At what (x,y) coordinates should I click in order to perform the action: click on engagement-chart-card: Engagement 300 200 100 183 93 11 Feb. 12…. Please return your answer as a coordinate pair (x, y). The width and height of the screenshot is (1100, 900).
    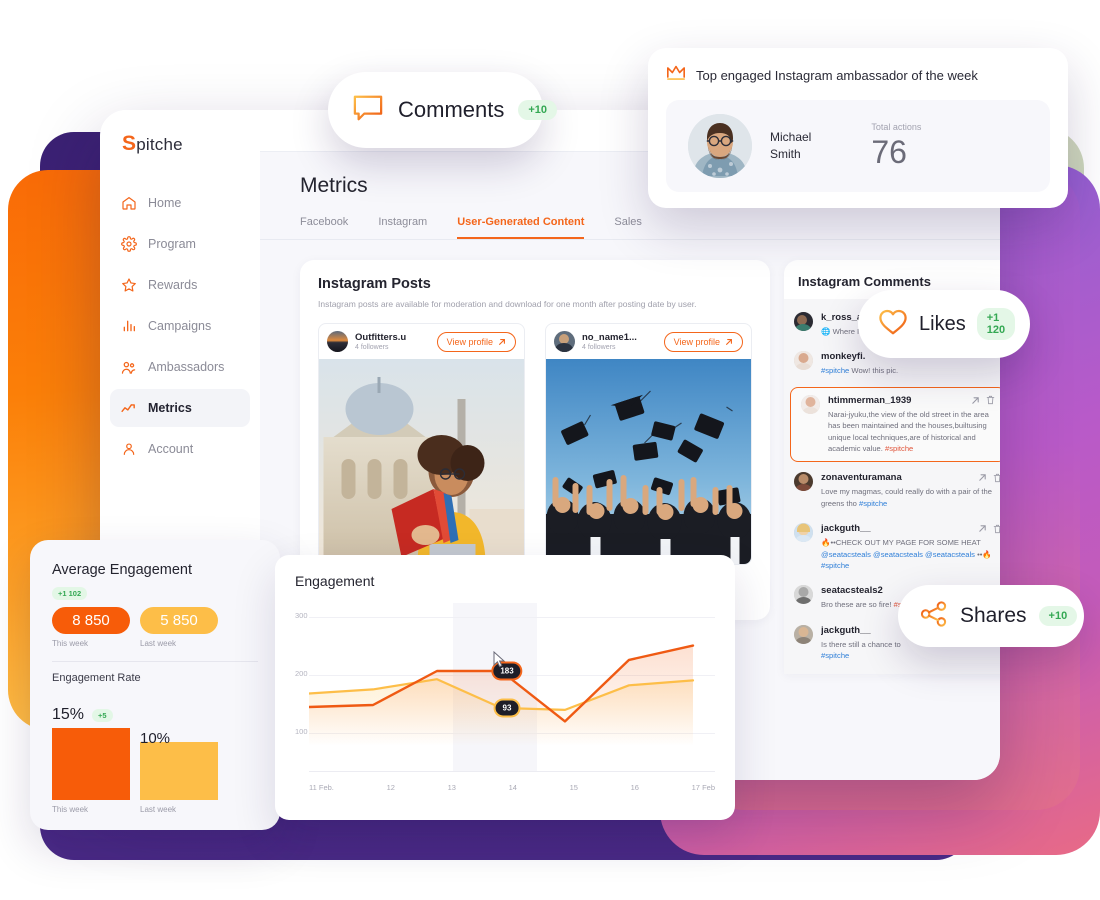
    Looking at the image, I should click on (505, 687).